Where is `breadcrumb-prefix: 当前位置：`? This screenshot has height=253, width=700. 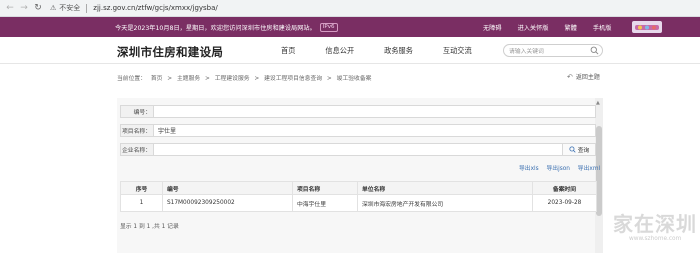 breadcrumb-prefix: 当前位置： is located at coordinates (131, 79).